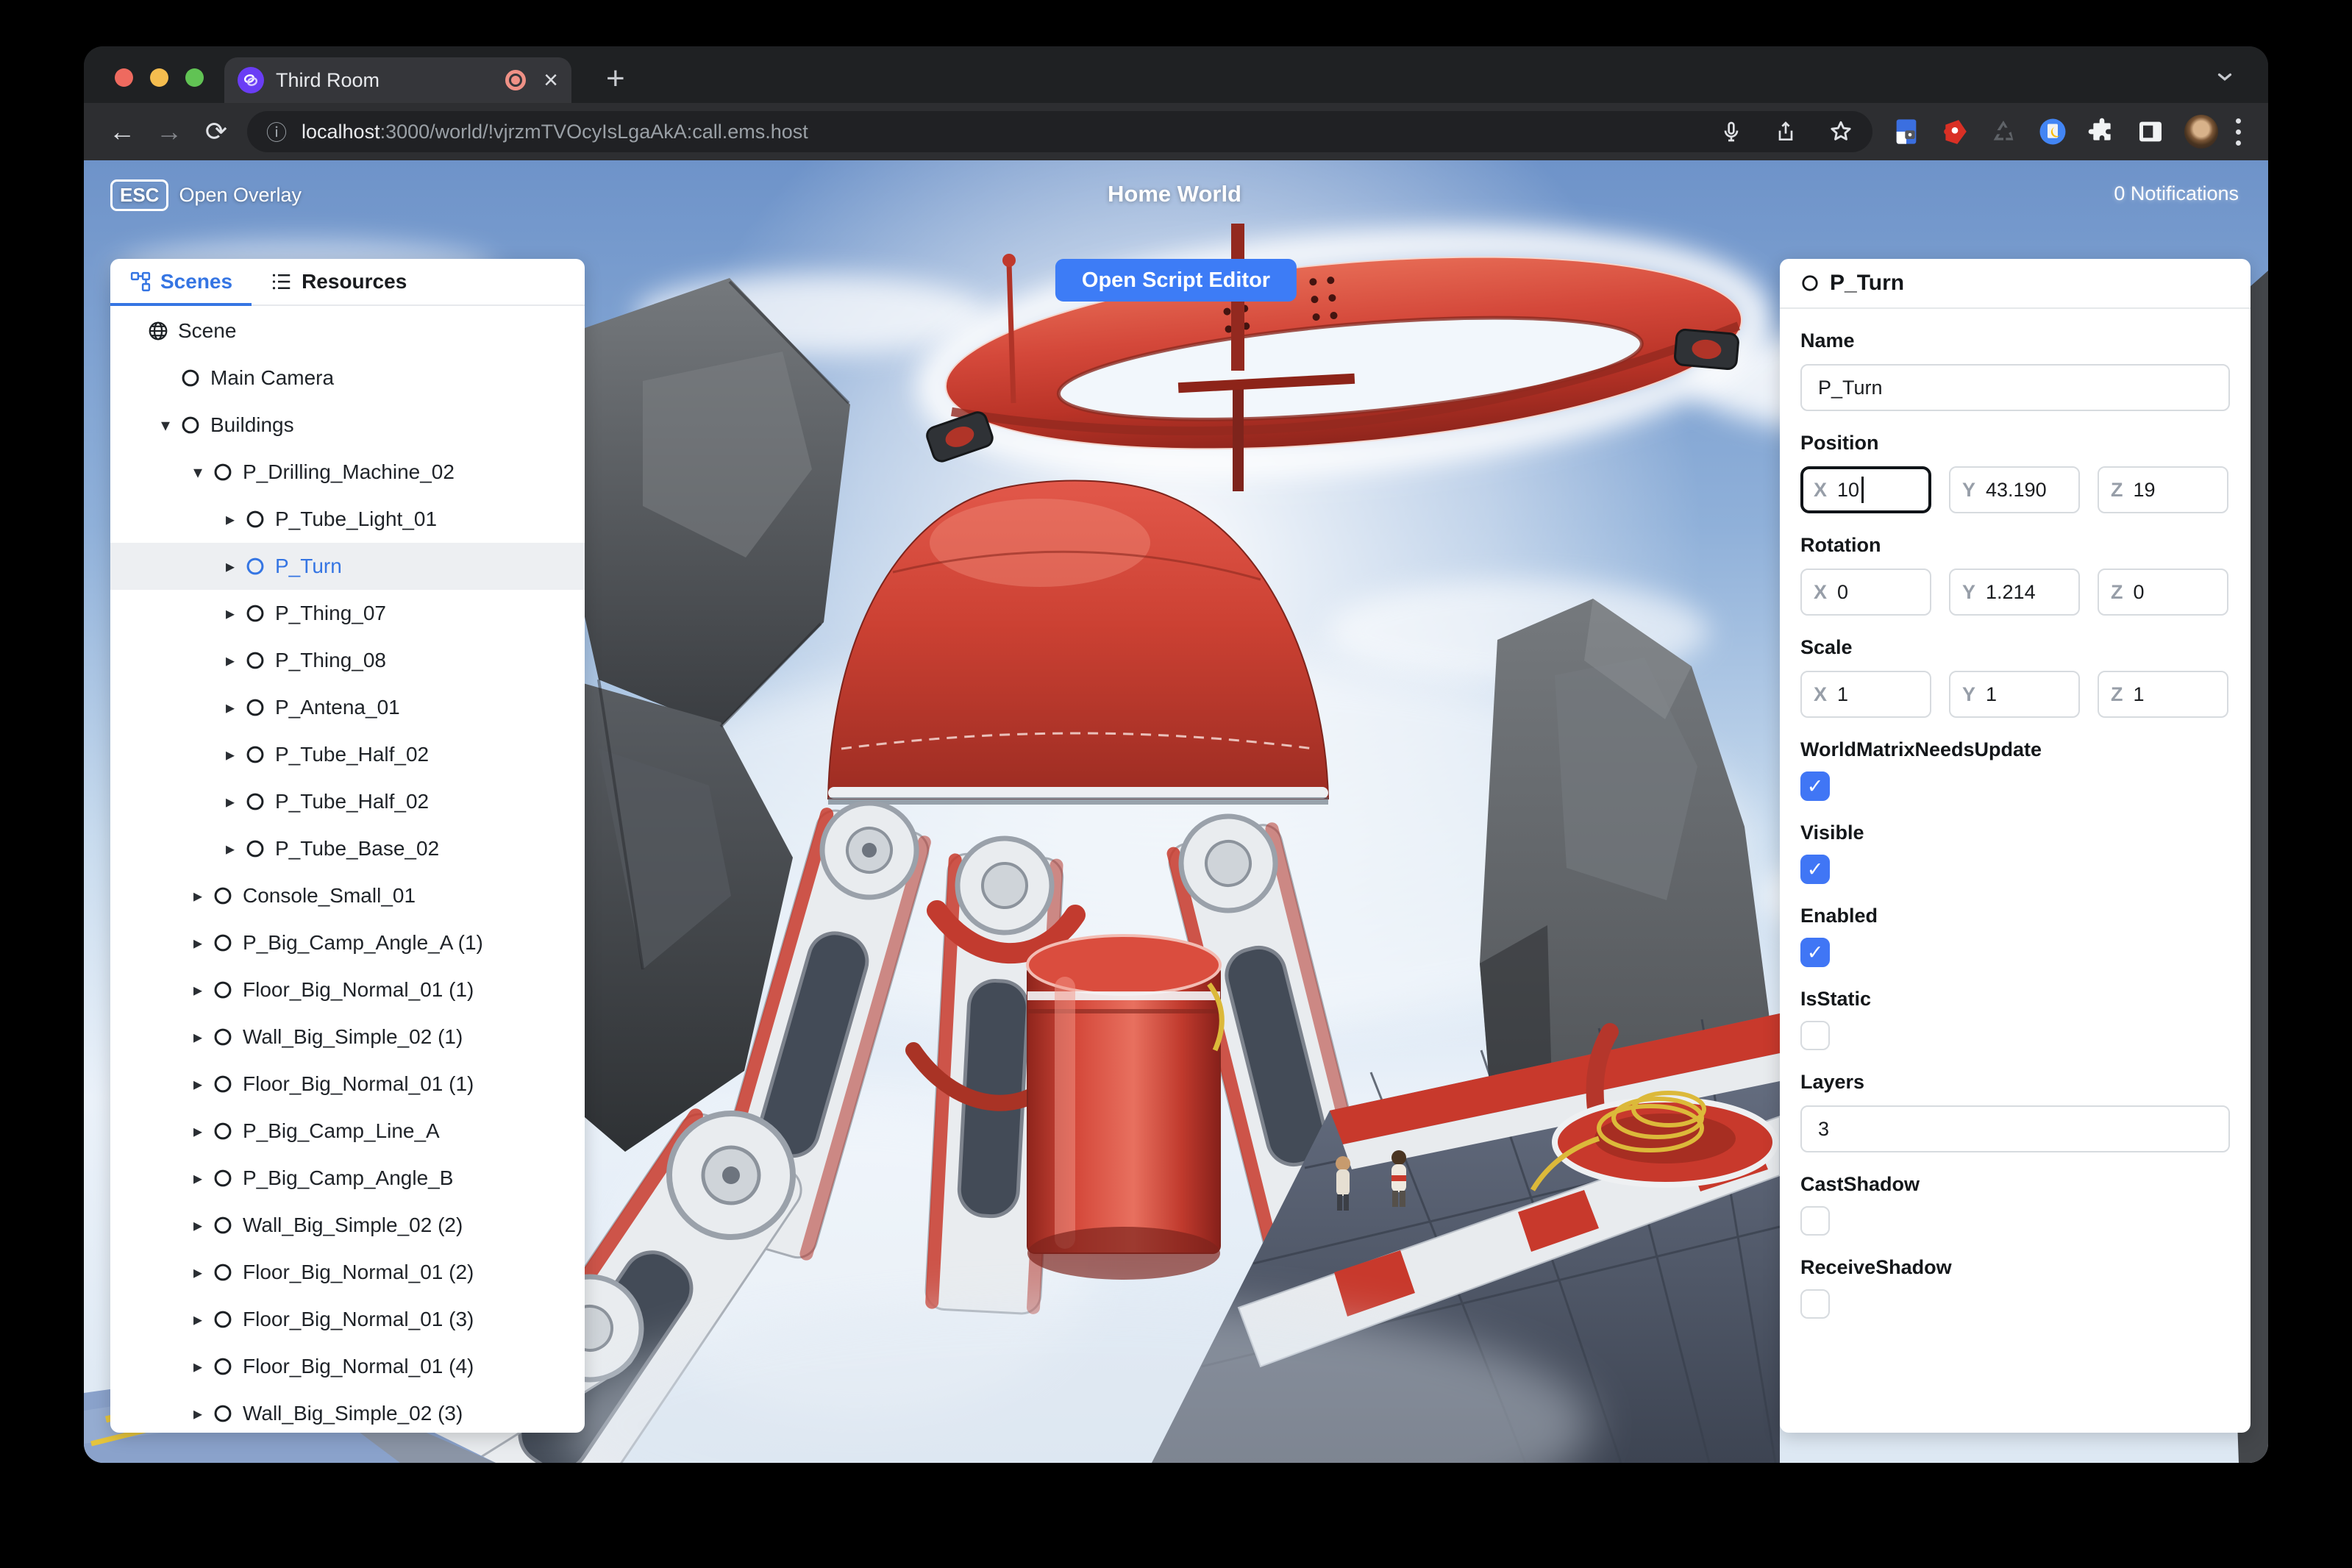 This screenshot has height=1568, width=2352. I want to click on tree-item-p-thing-08: ▸ P_Thing_08, so click(347, 660).